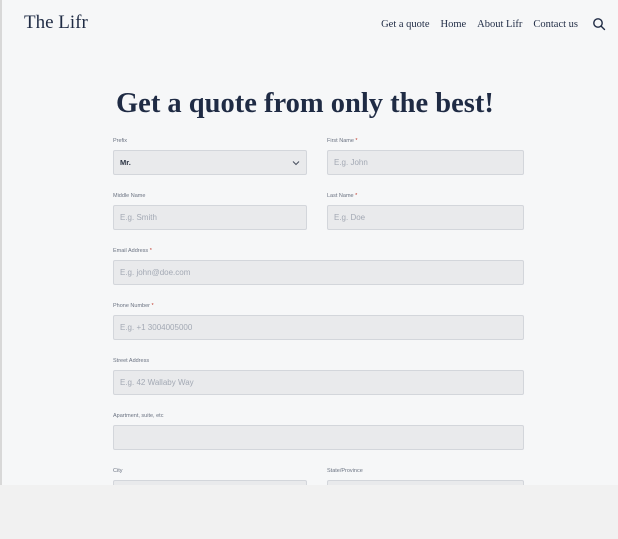  Describe the element at coordinates (318, 327) in the screenshot. I see `phone-input: E.g. +1 3004005000` at that location.